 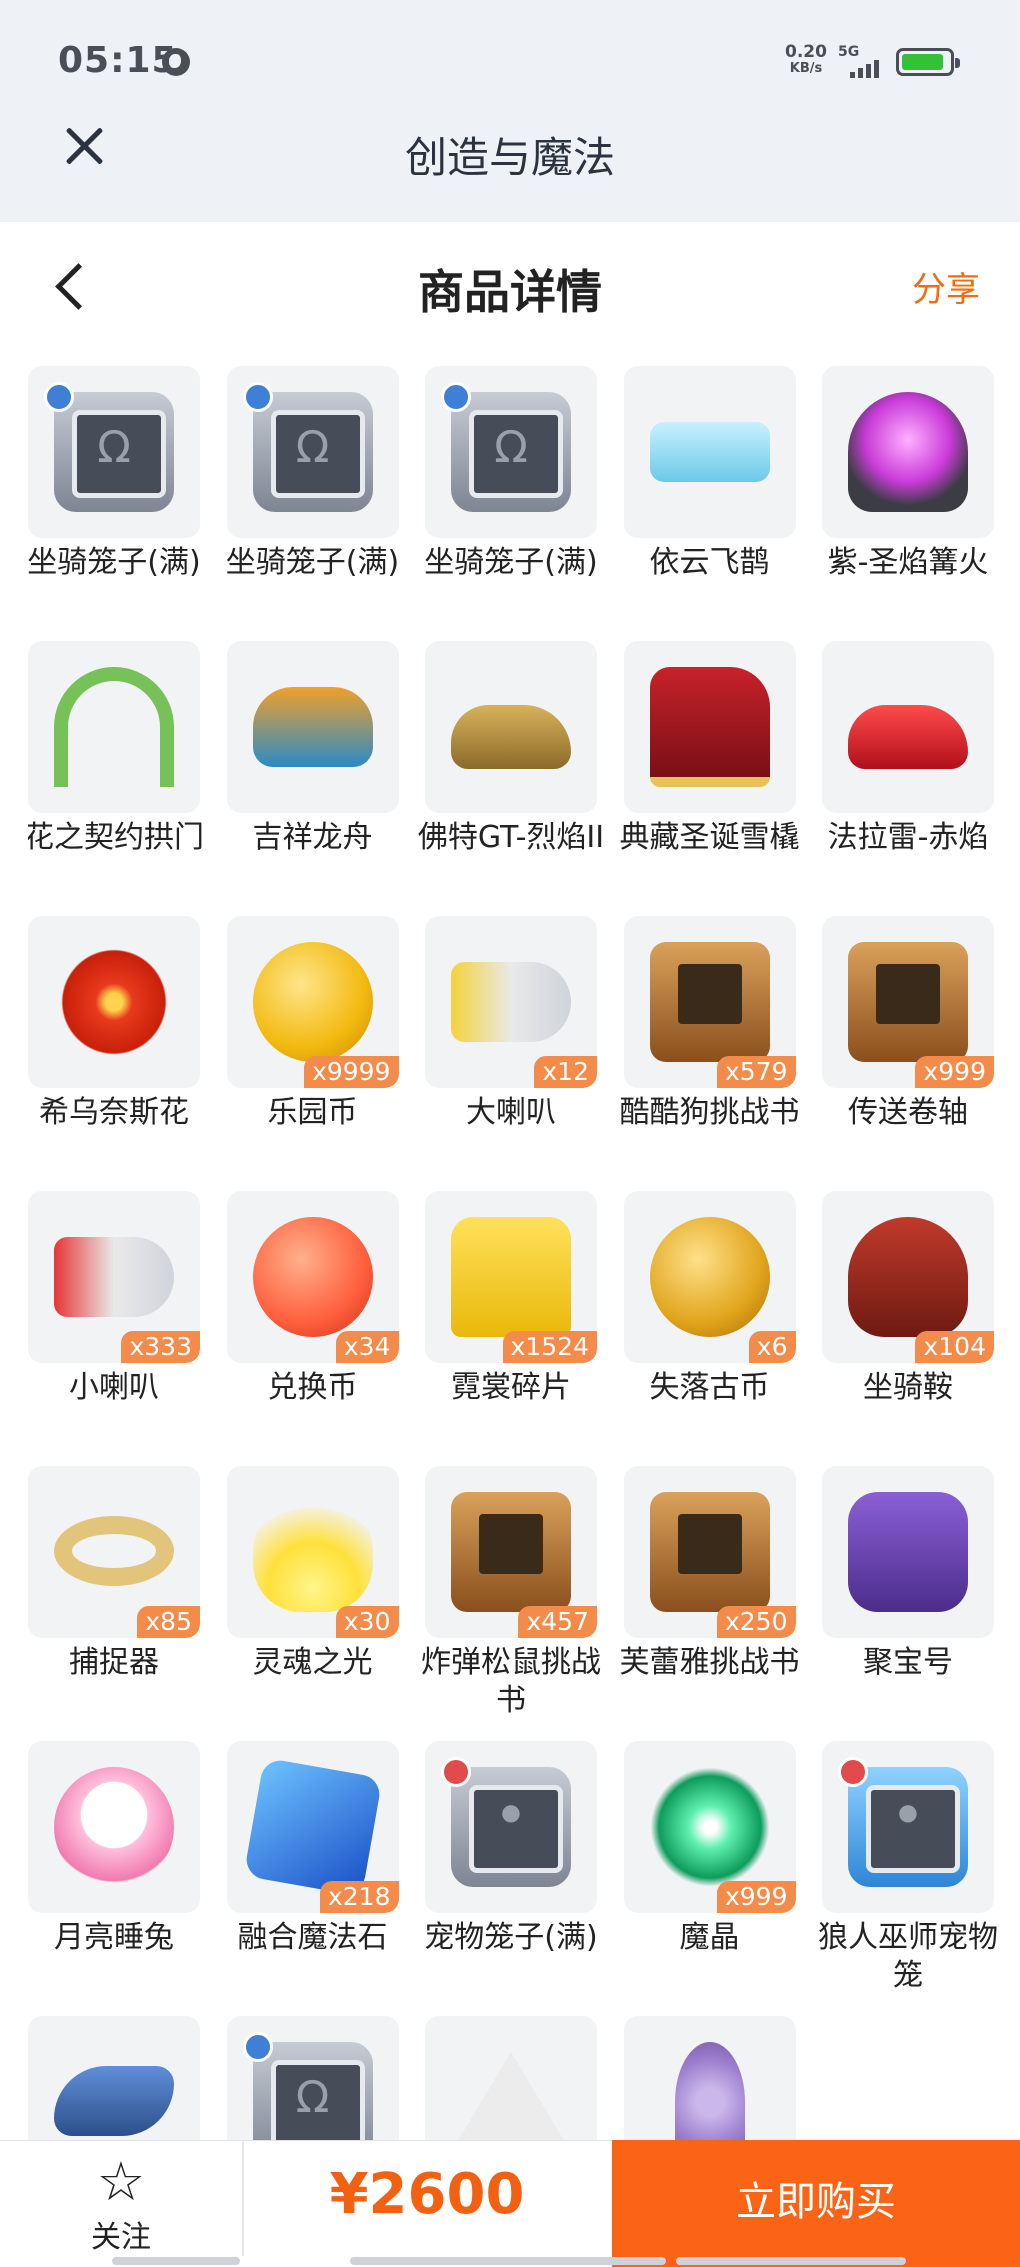 I want to click on item-name: 聚宝号, so click(x=908, y=1662).